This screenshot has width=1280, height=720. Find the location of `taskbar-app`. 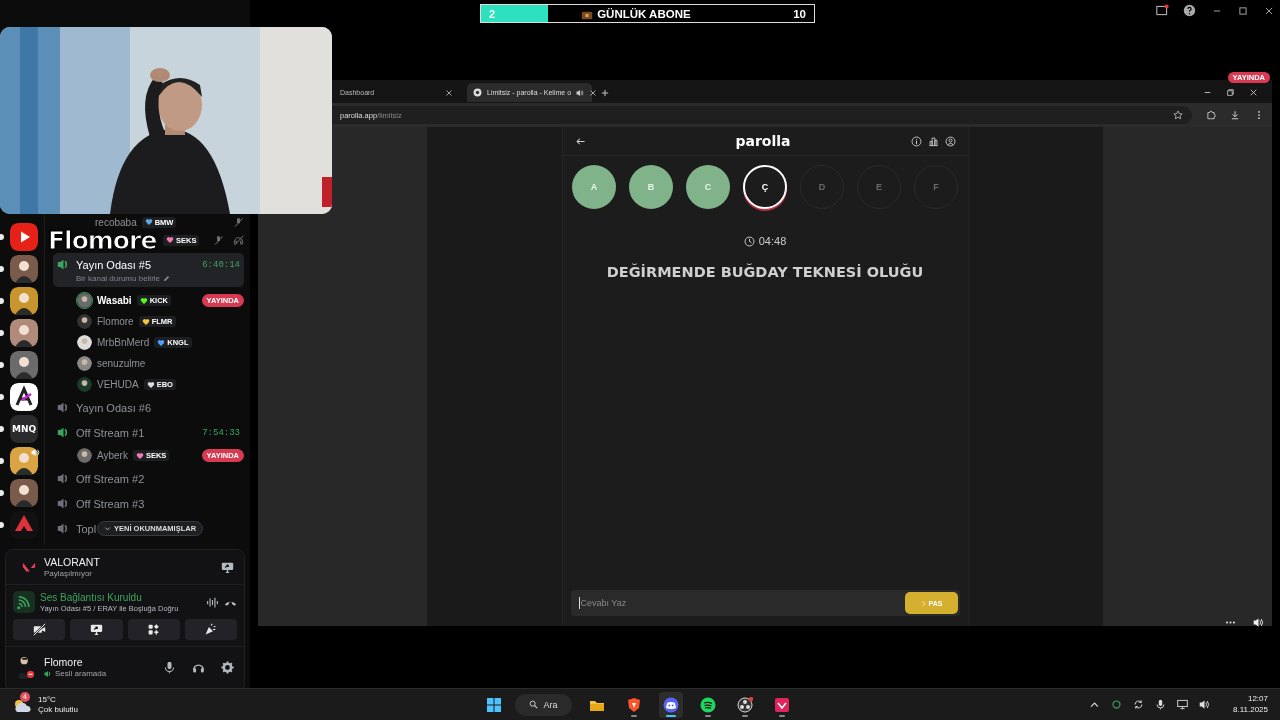

taskbar-app is located at coordinates (670, 704).